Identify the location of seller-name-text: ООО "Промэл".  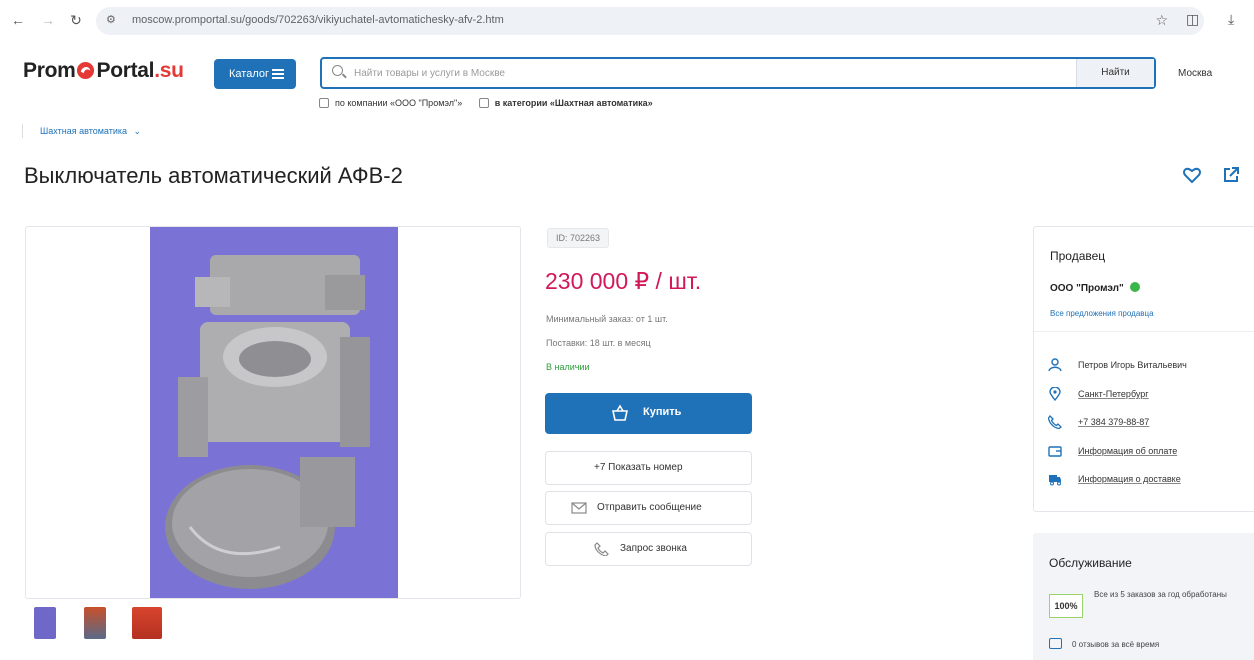
(1087, 288).